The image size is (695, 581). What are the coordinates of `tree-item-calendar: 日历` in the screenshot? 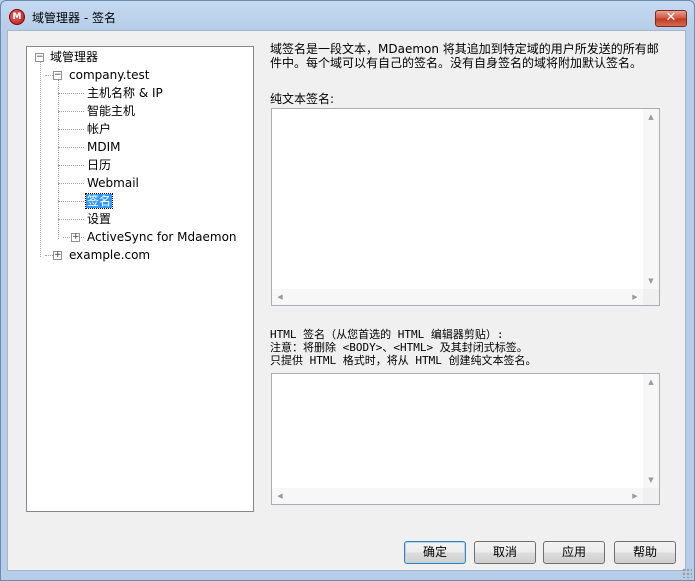 It's located at (99, 165).